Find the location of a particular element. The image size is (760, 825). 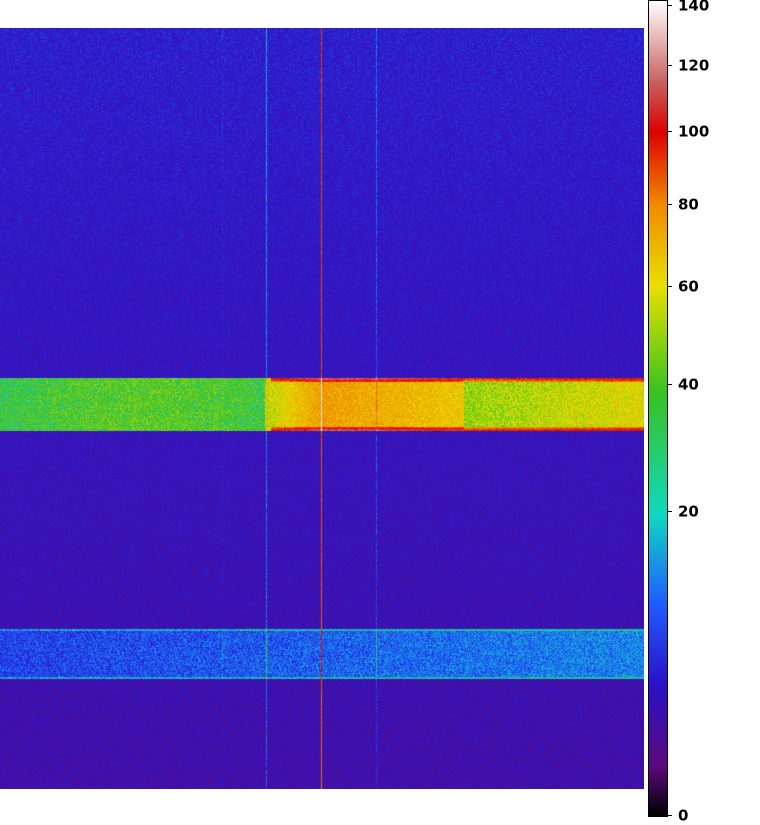

colorbar-tick-label: 0 is located at coordinates (683, 815).